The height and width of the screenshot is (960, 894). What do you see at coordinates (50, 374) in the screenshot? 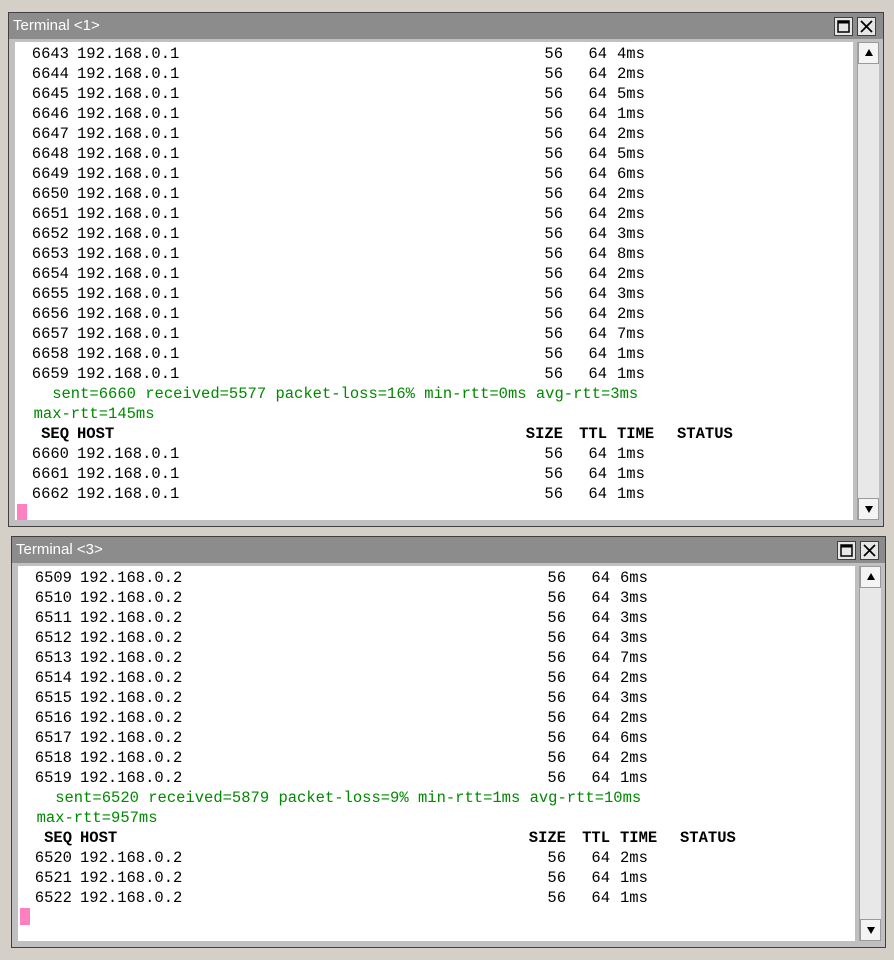
I see `cell-seq: 6659` at bounding box center [50, 374].